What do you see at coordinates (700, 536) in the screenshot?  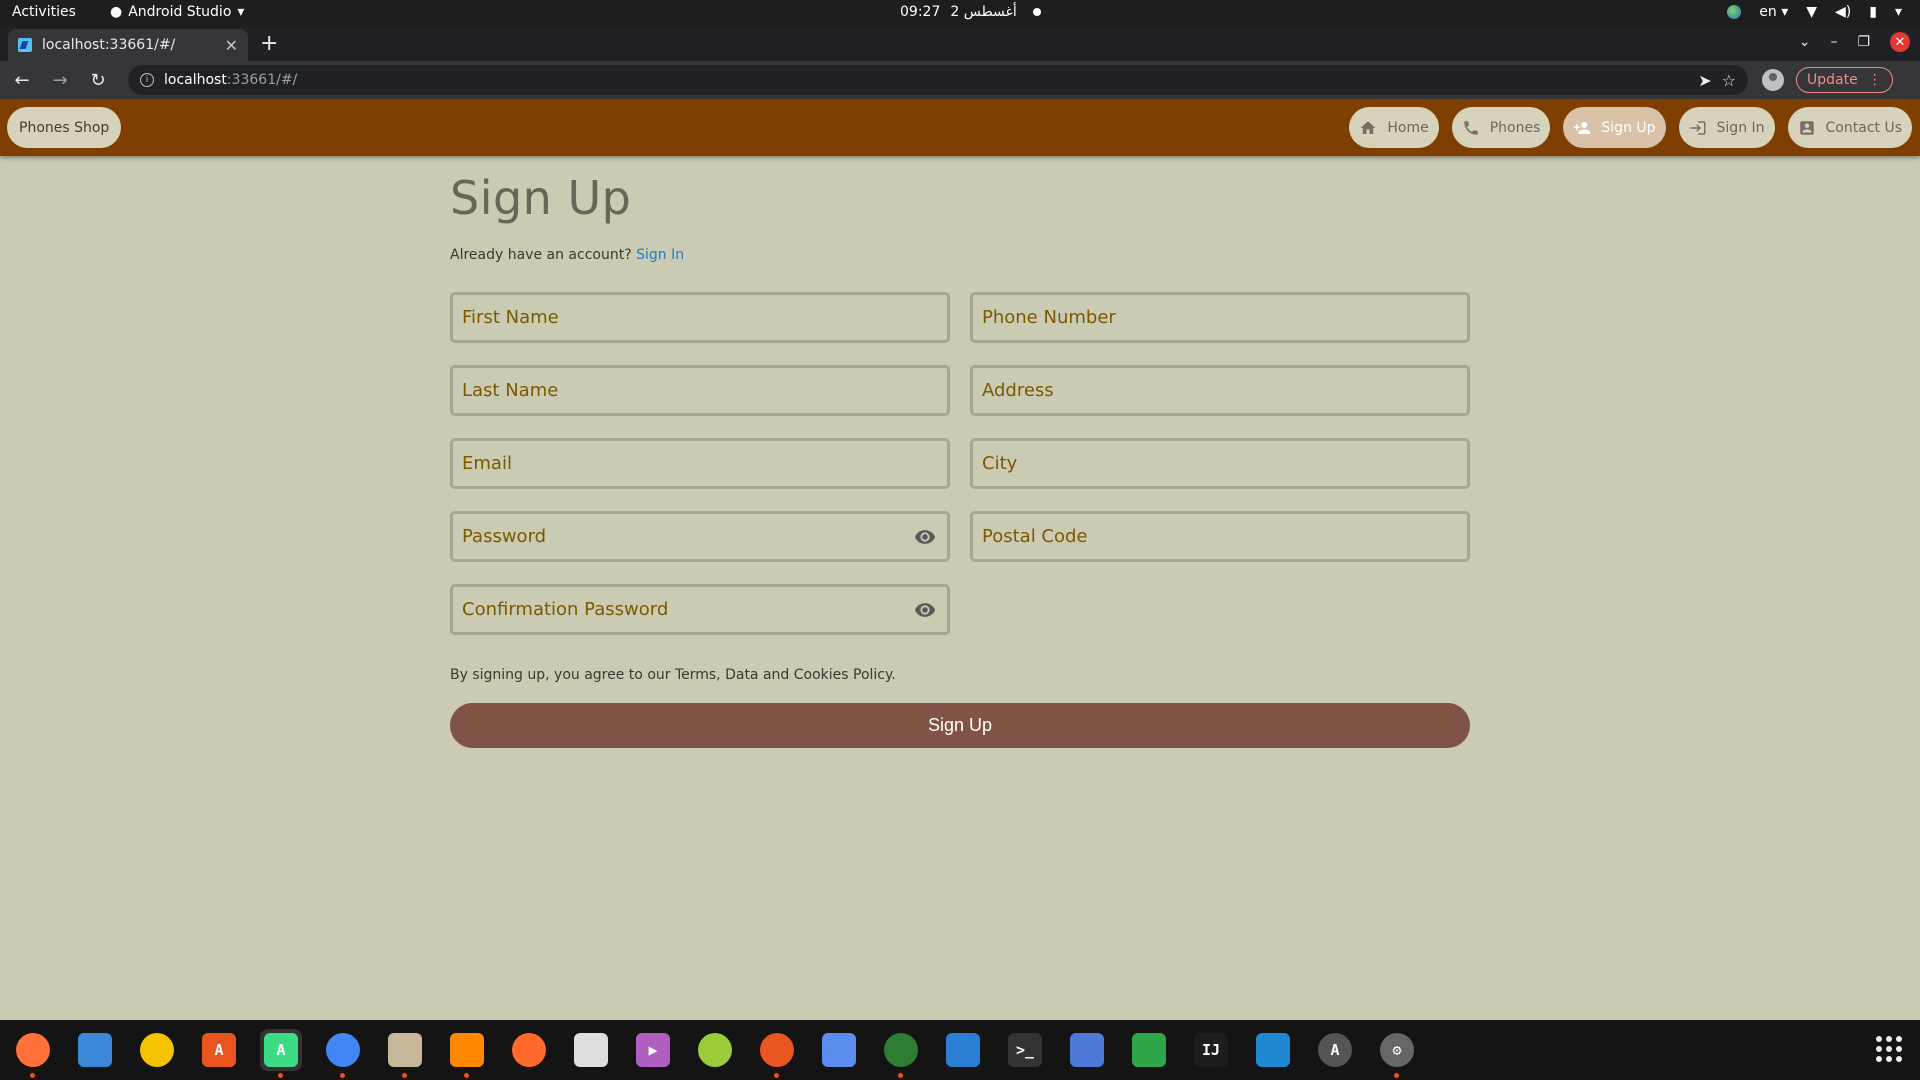 I see `password-field: Password` at bounding box center [700, 536].